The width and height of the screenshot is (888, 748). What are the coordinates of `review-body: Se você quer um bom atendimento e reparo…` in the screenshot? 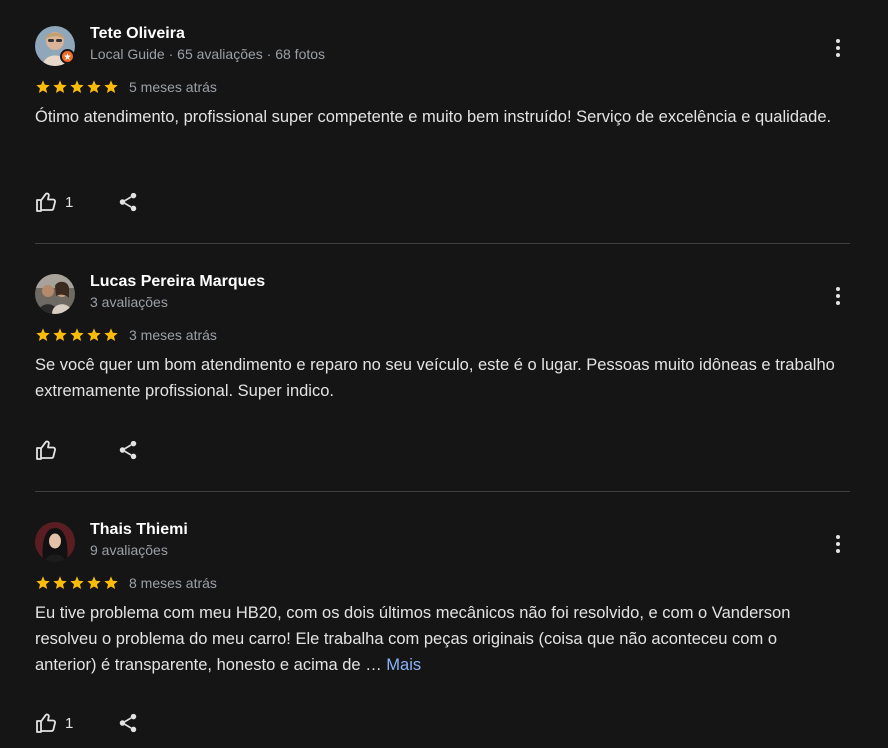 It's located at (435, 378).